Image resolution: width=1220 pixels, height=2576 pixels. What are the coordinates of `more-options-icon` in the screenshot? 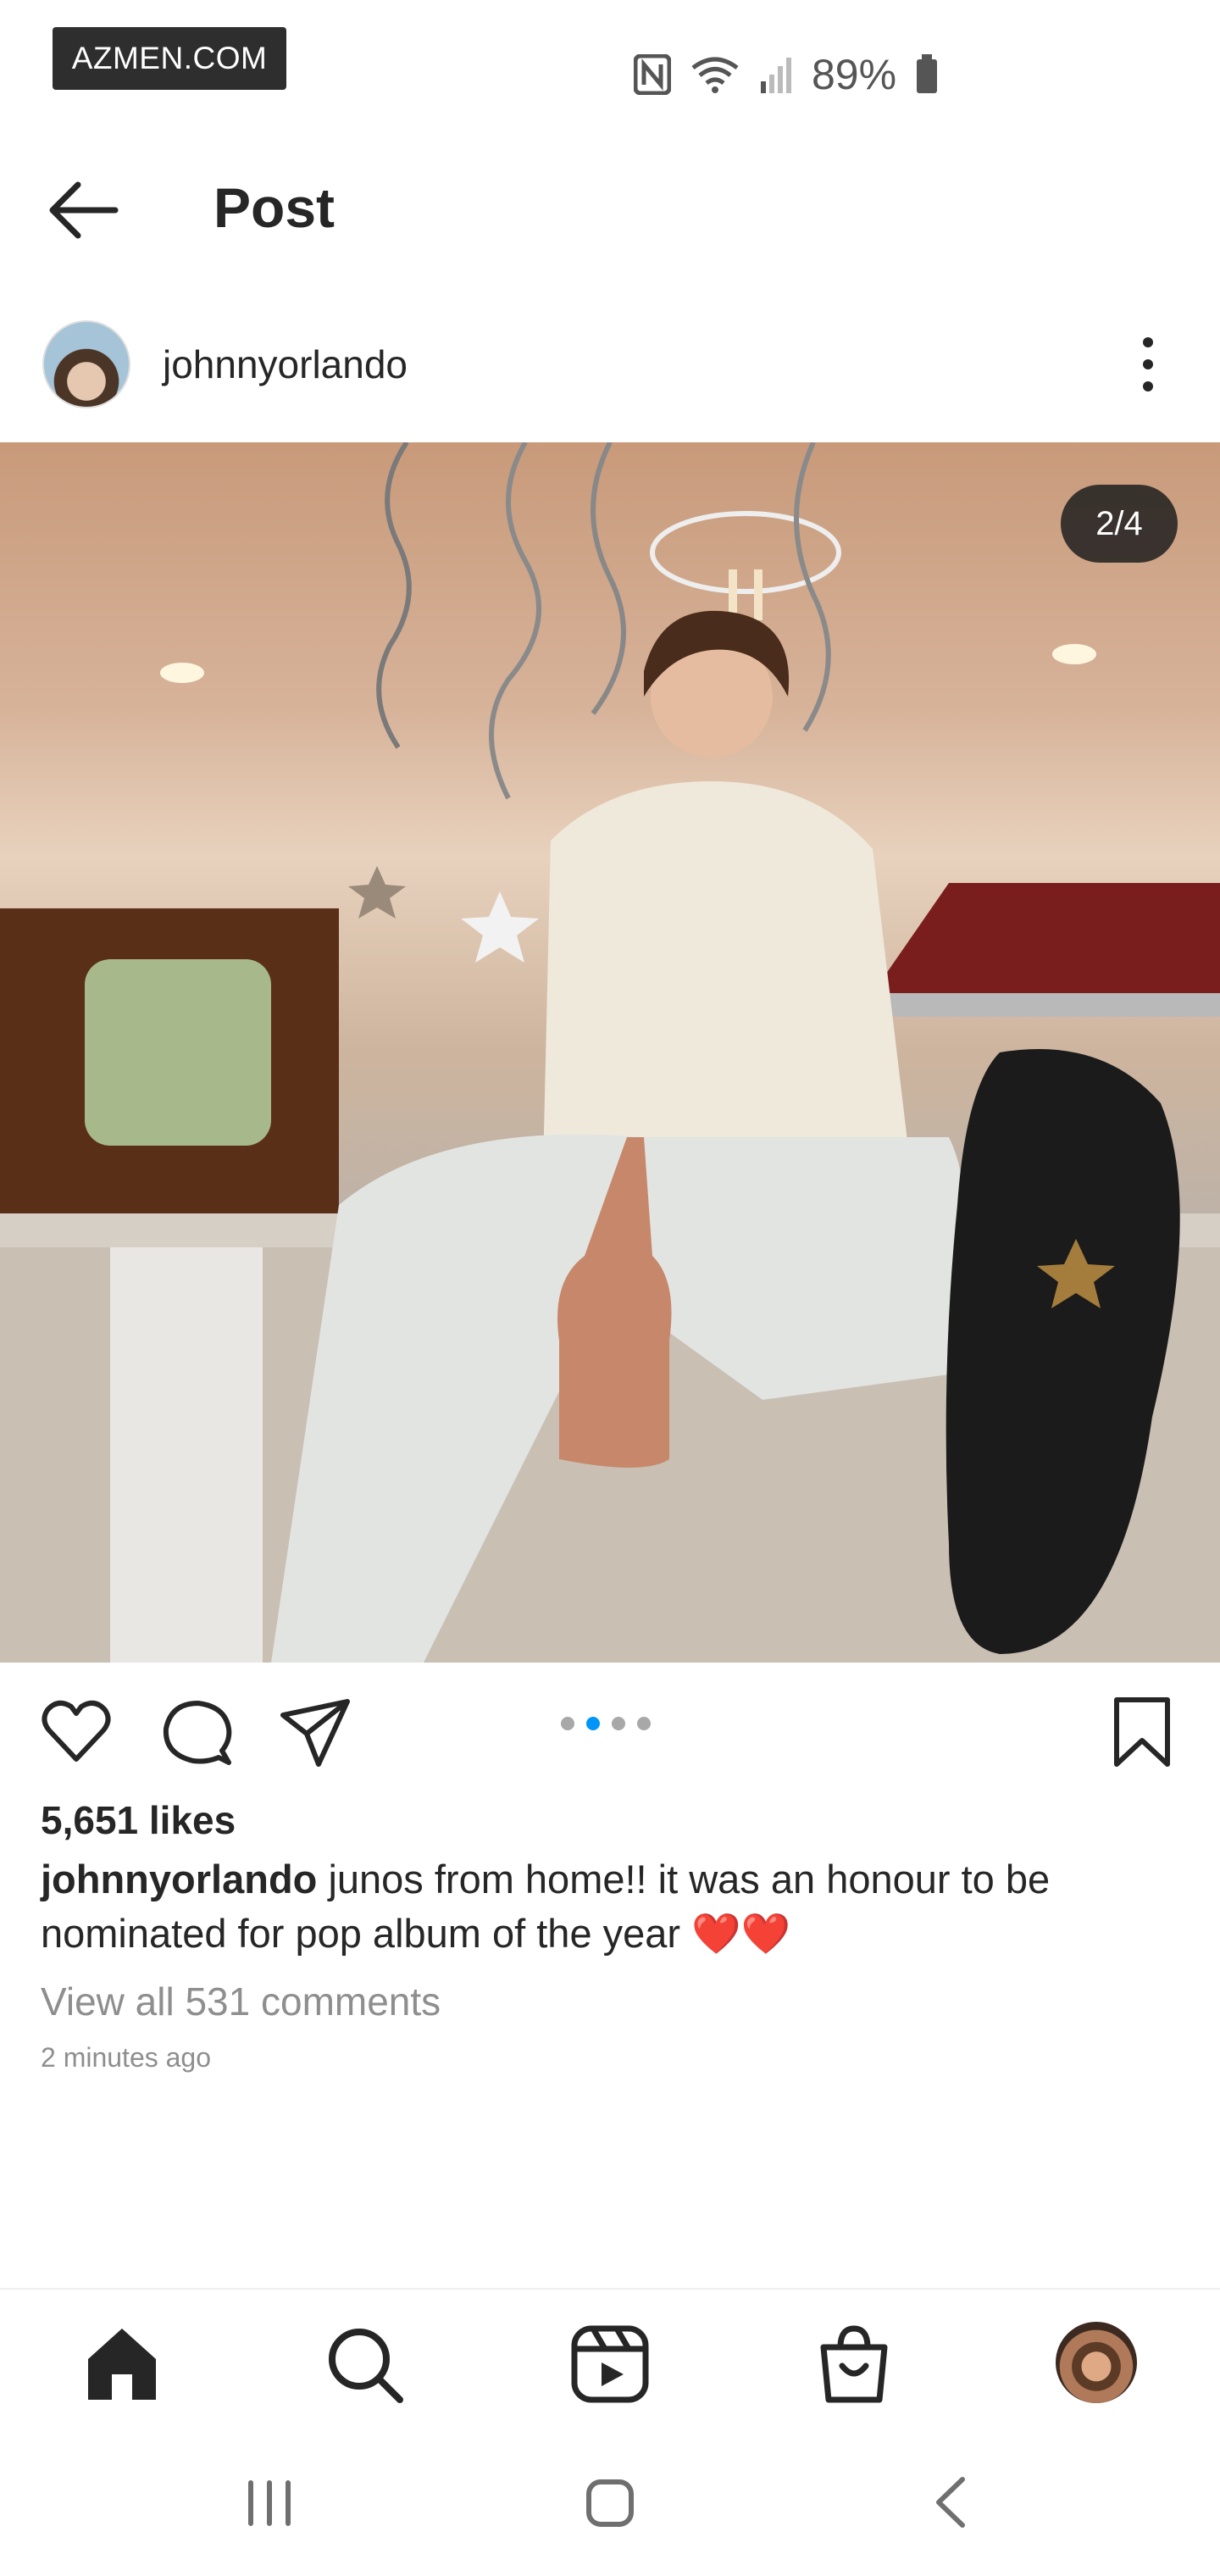 It's located at (1148, 364).